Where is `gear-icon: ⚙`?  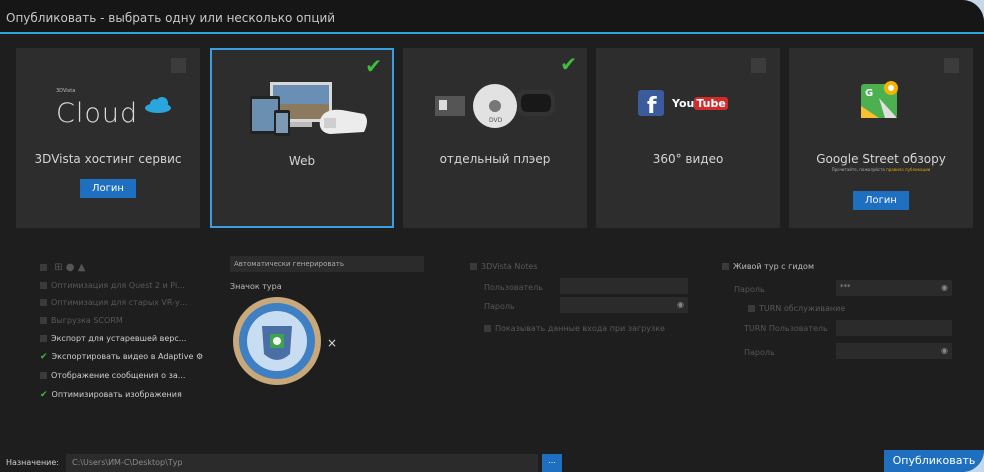
gear-icon: ⚙ is located at coordinates (199, 356).